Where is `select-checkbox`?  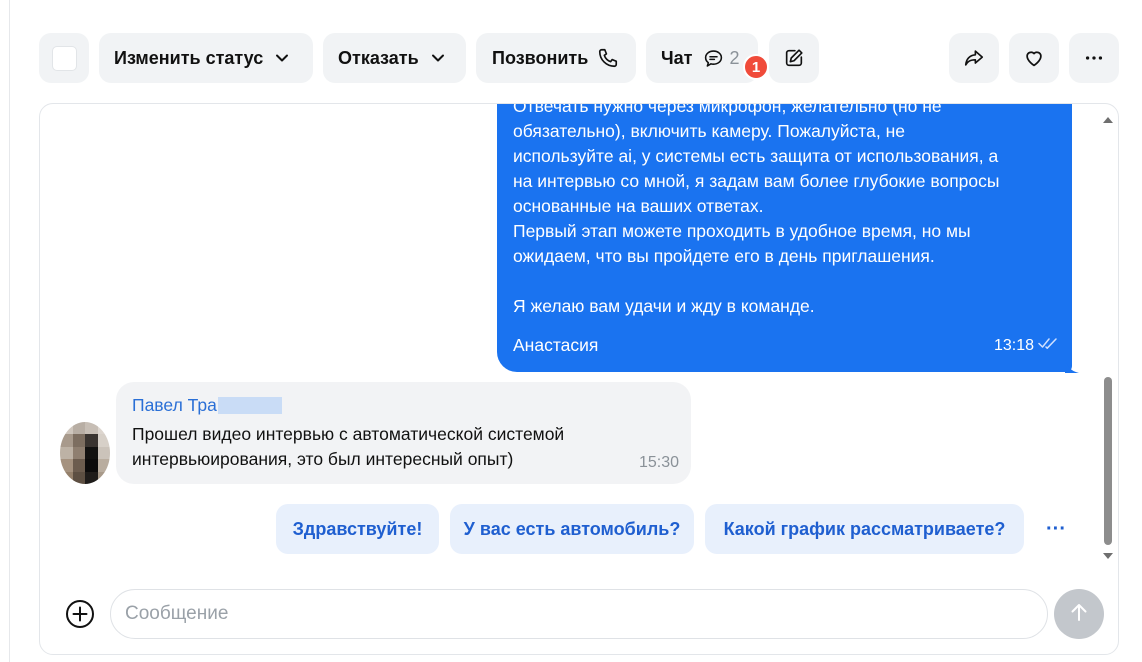
select-checkbox is located at coordinates (64, 58).